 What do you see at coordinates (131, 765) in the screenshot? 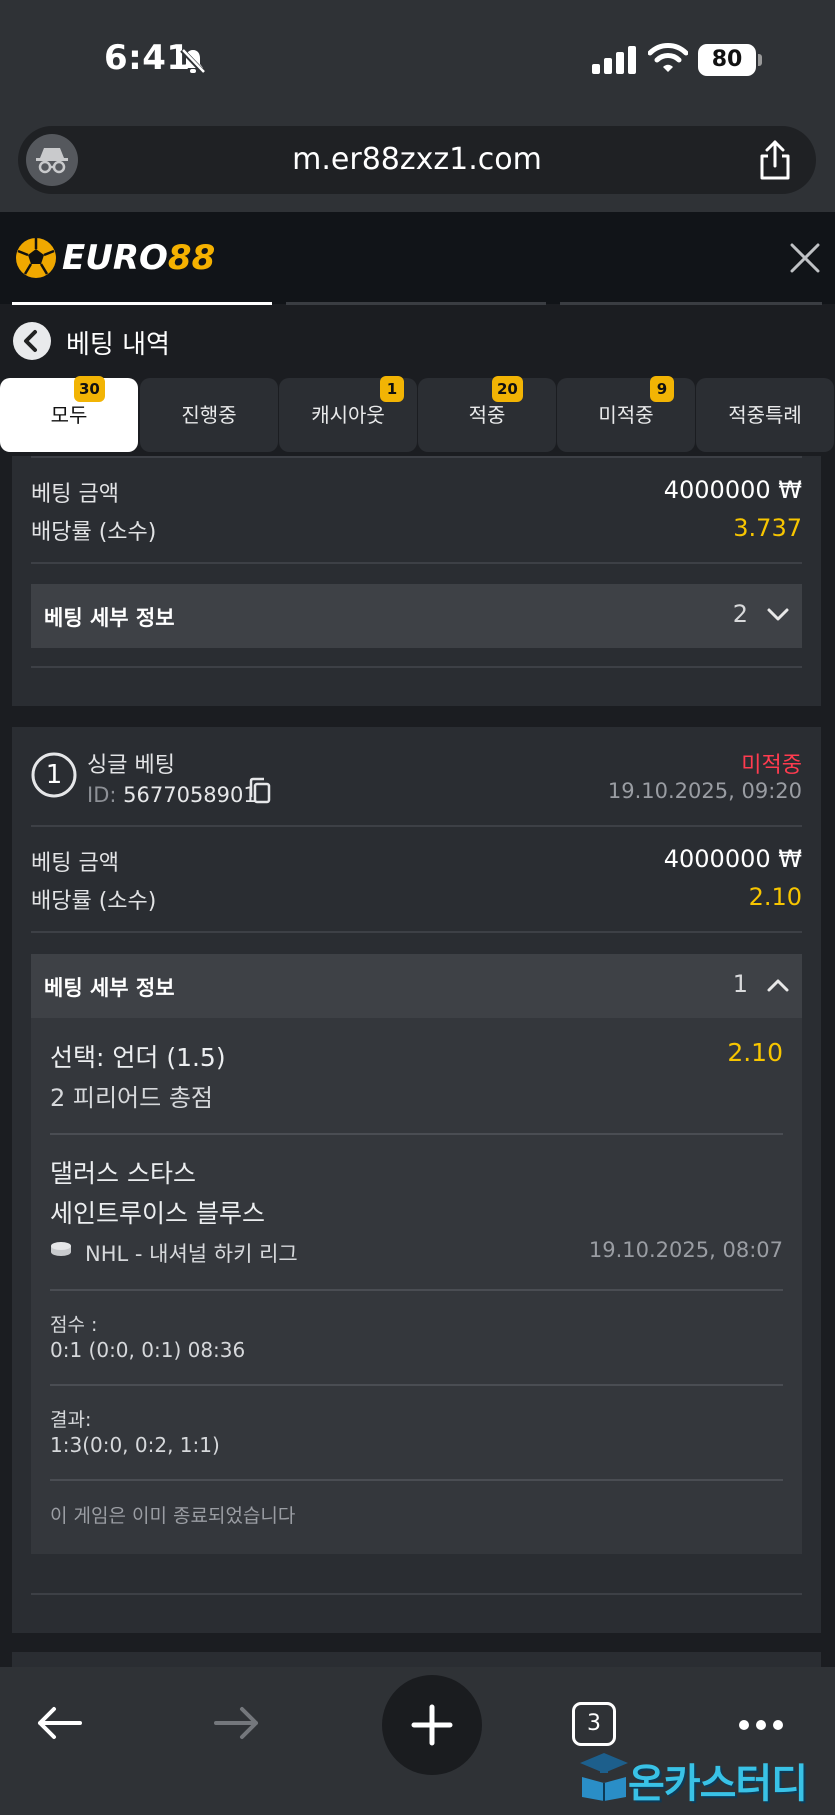
I see `bet-type: 싱글 베팅` at bounding box center [131, 765].